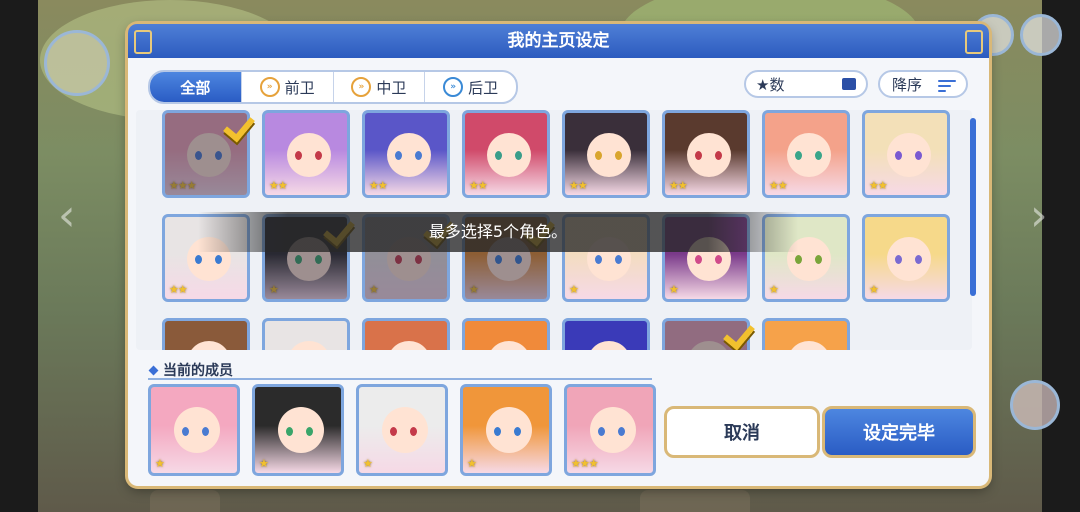 The width and height of the screenshot is (1080, 512). What do you see at coordinates (77, 63) in the screenshot?
I see `bg-level-badge` at bounding box center [77, 63].